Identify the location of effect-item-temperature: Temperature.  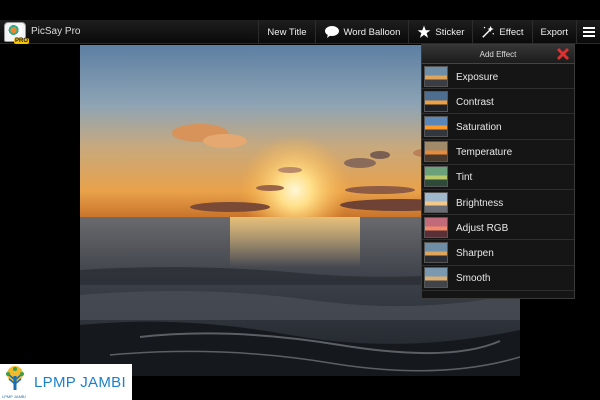
(498, 152).